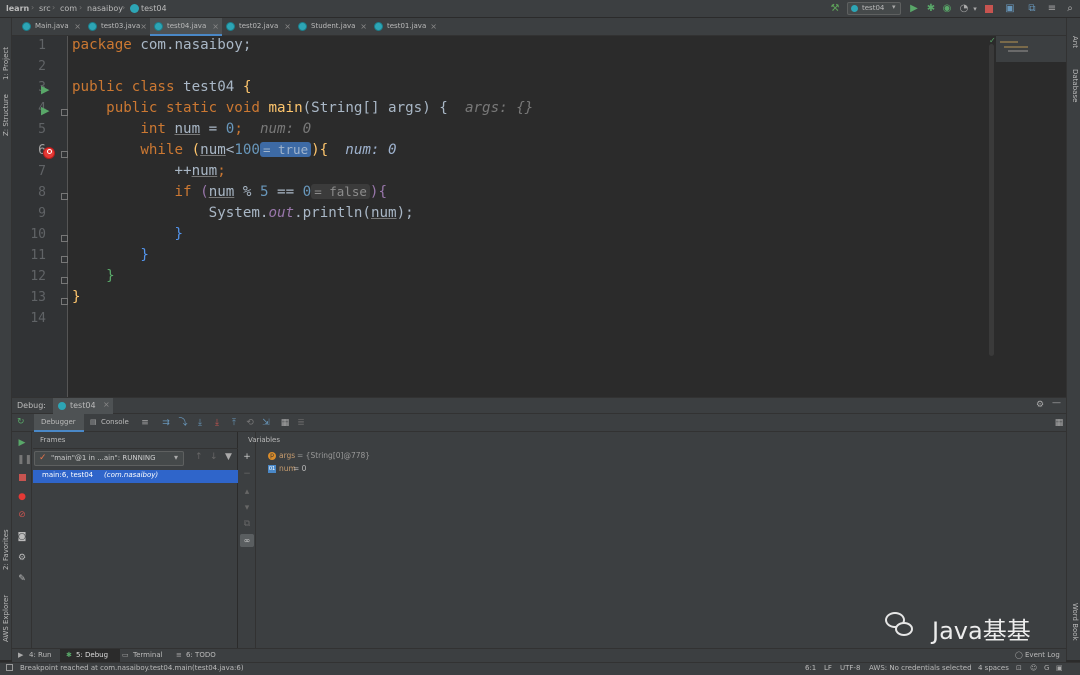 Image resolution: width=1080 pixels, height=675 pixels. What do you see at coordinates (975, 9) in the screenshot?
I see `chevron-down-icon: ▾` at bounding box center [975, 9].